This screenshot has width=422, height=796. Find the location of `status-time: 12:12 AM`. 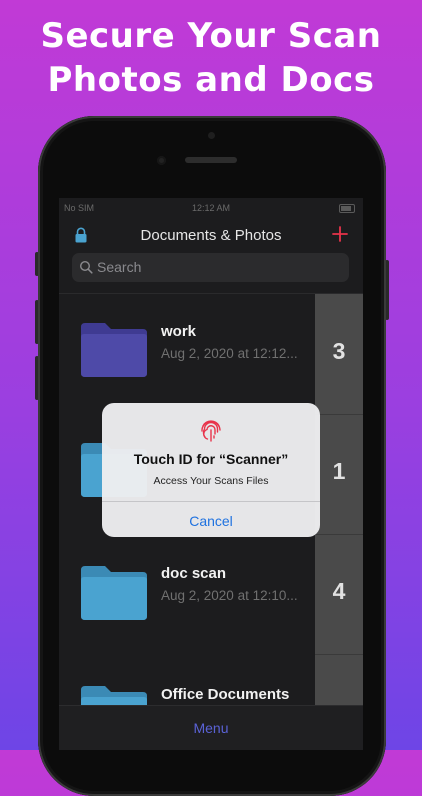

status-time: 12:12 AM is located at coordinates (211, 208).